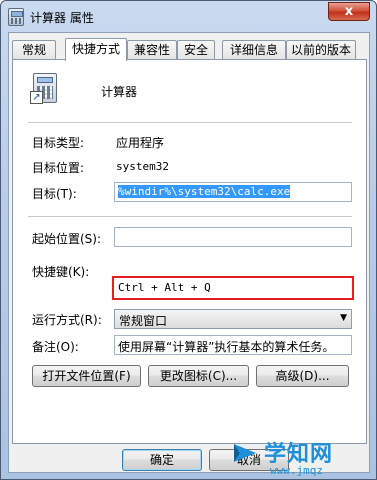  What do you see at coordinates (254, 50) in the screenshot?
I see `tab-details: 详细信息` at bounding box center [254, 50].